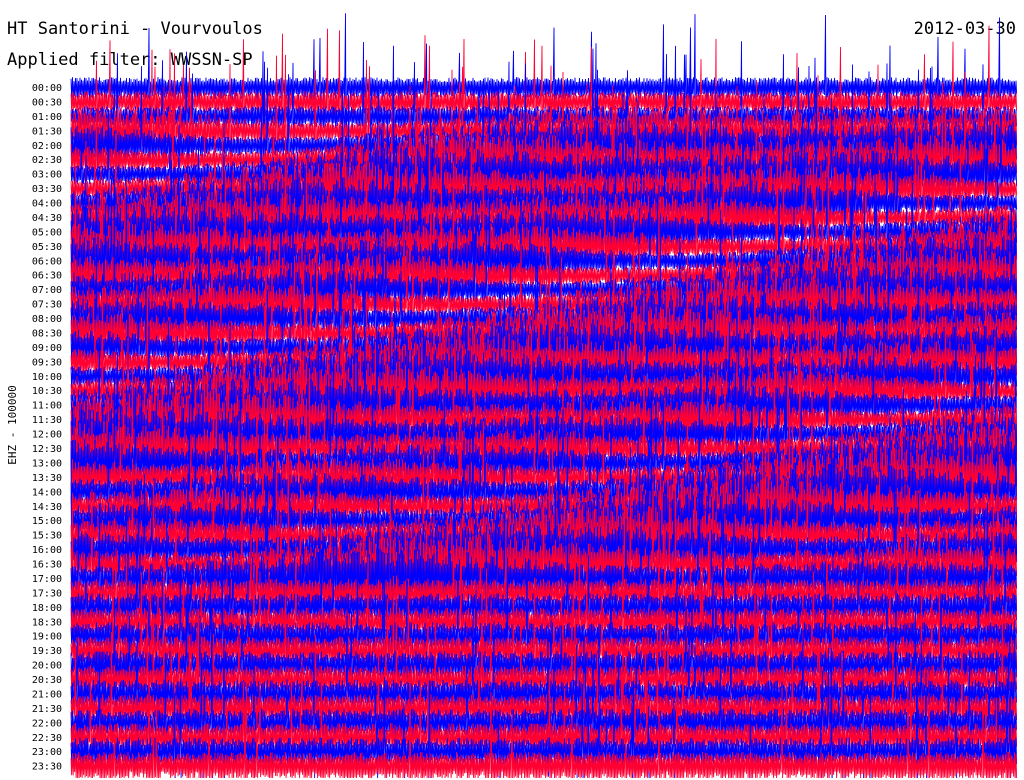 Image resolution: width=1024 pixels, height=780 pixels. What do you see at coordinates (47, 463) in the screenshot?
I see `row-time-label: 13:00` at bounding box center [47, 463].